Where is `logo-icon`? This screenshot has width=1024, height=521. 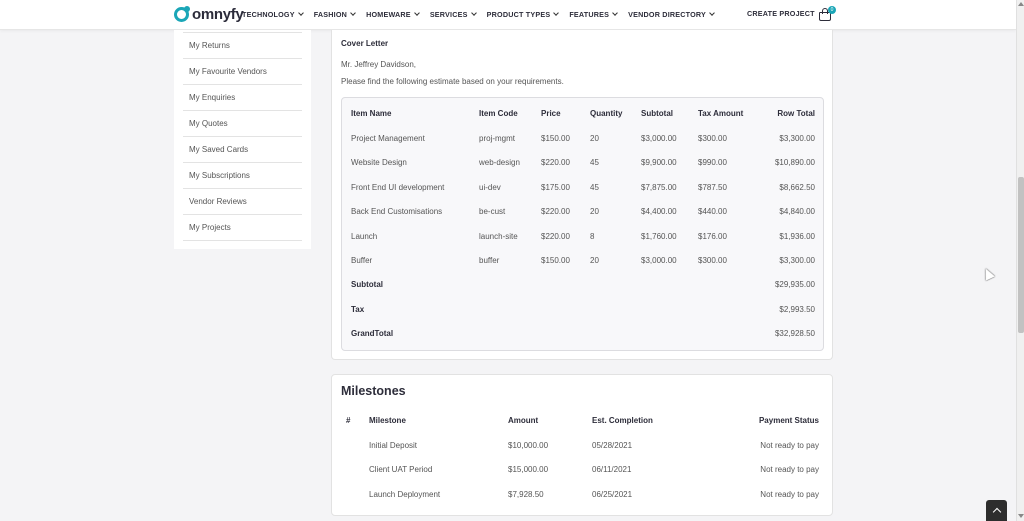
logo-icon is located at coordinates (182, 13).